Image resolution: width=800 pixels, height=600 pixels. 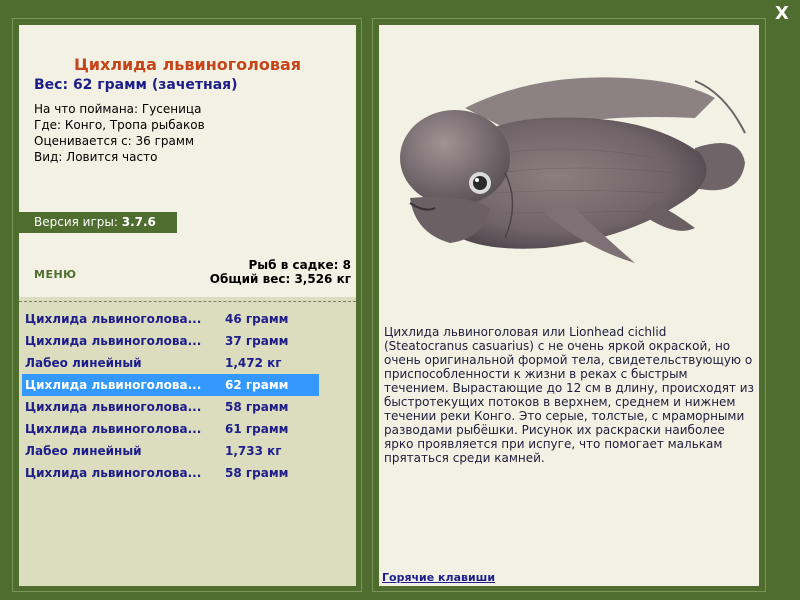 I want to click on list-item: Цихлида львиноголова... 61 грамм, so click(x=170, y=429).